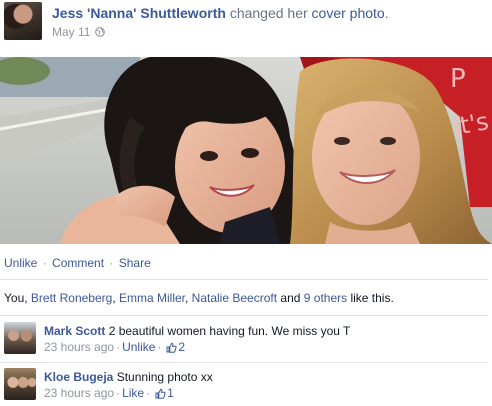  I want to click on action-bar: Unlike · Comment · Share, so click(77, 263).